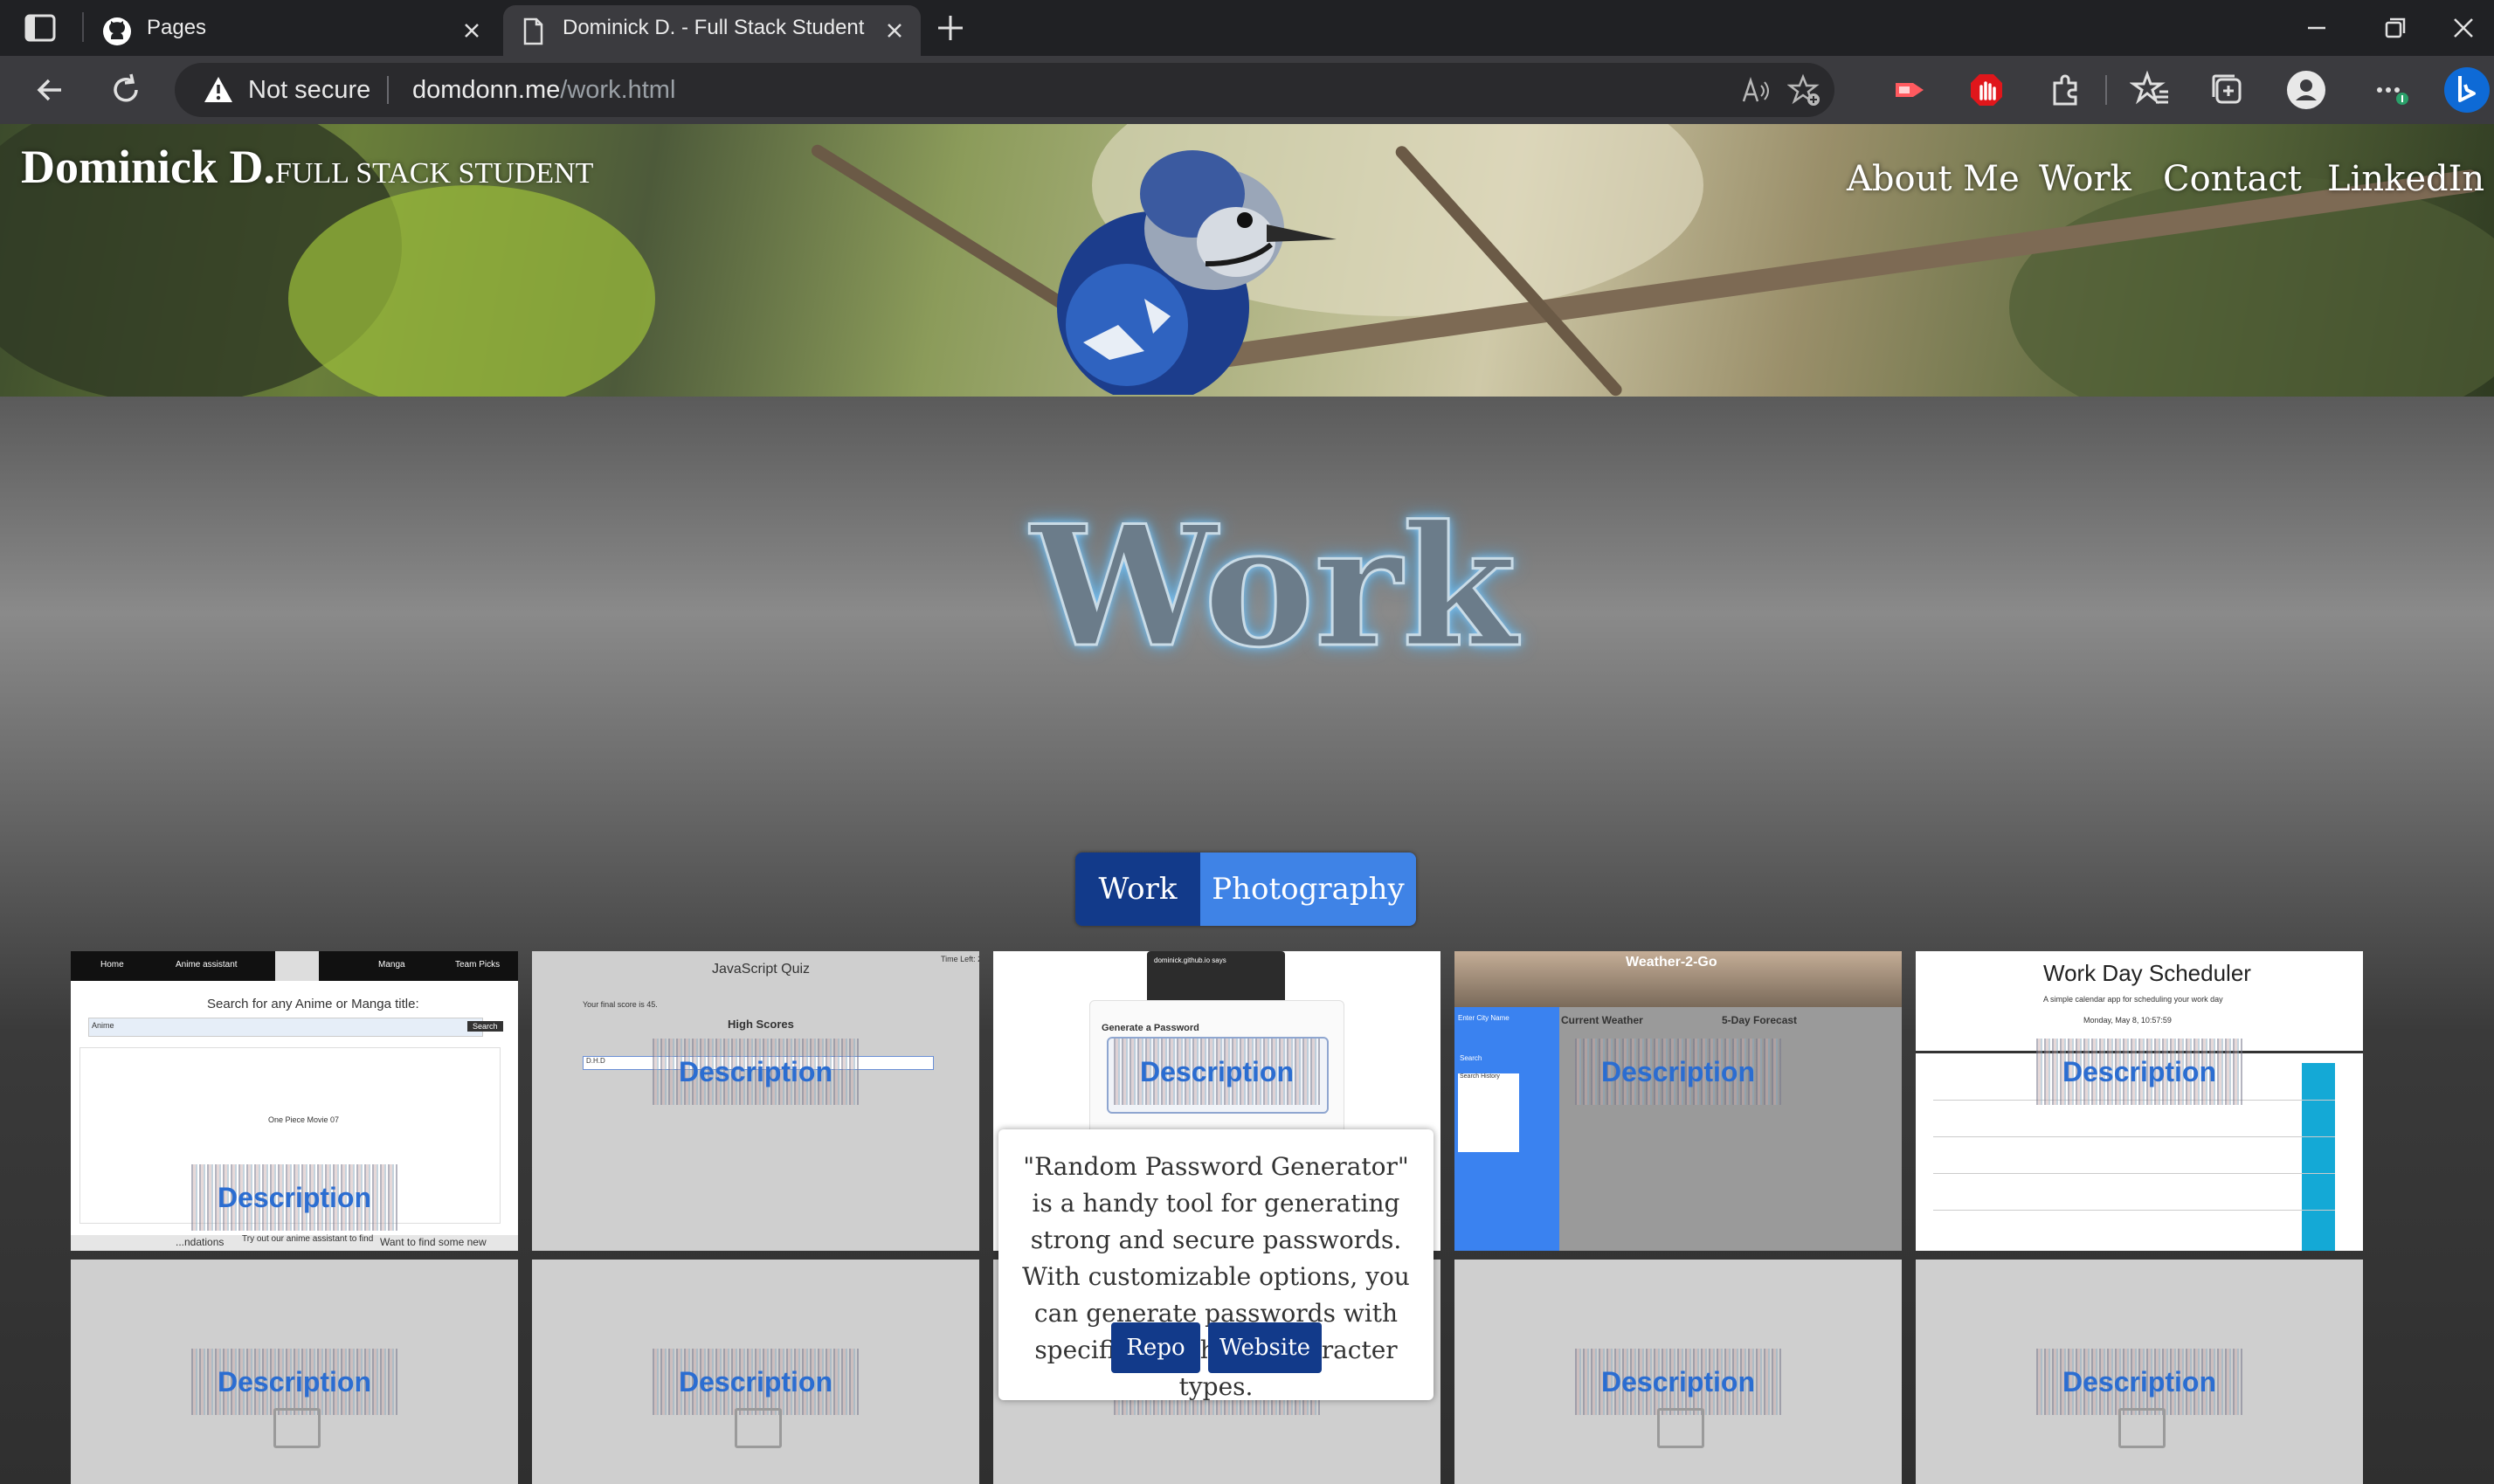 The image size is (2494, 1484). Describe the element at coordinates (761, 969) in the screenshot. I see `card-title: JavaScript Quiz` at that location.